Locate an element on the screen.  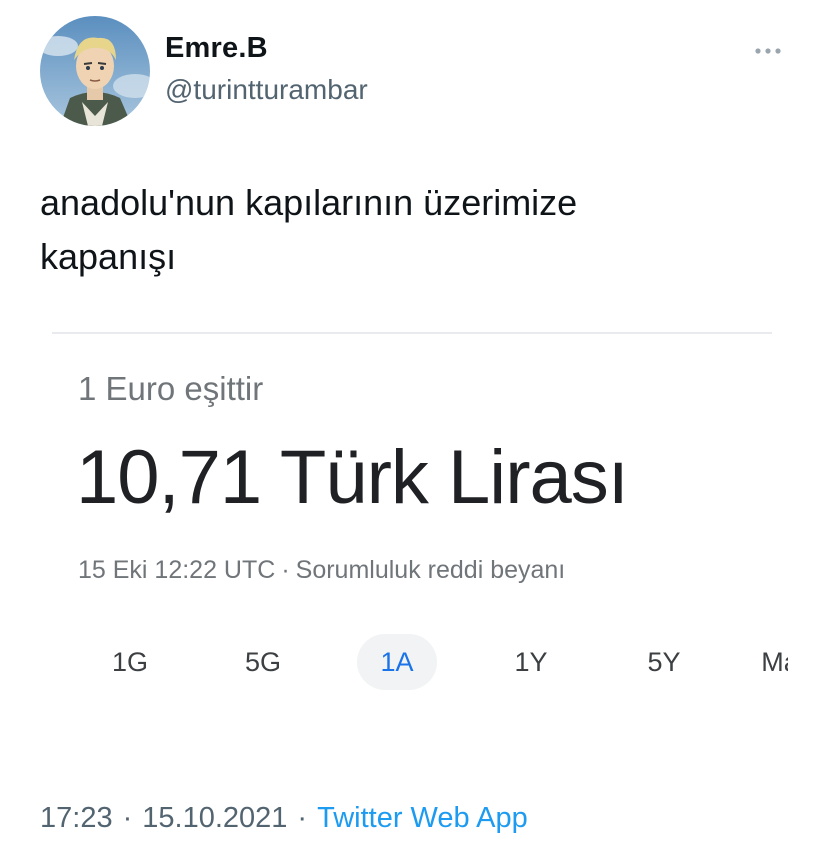
tweet-text-line: anadolu'nun kapılarının üzerimize is located at coordinates (309, 202).